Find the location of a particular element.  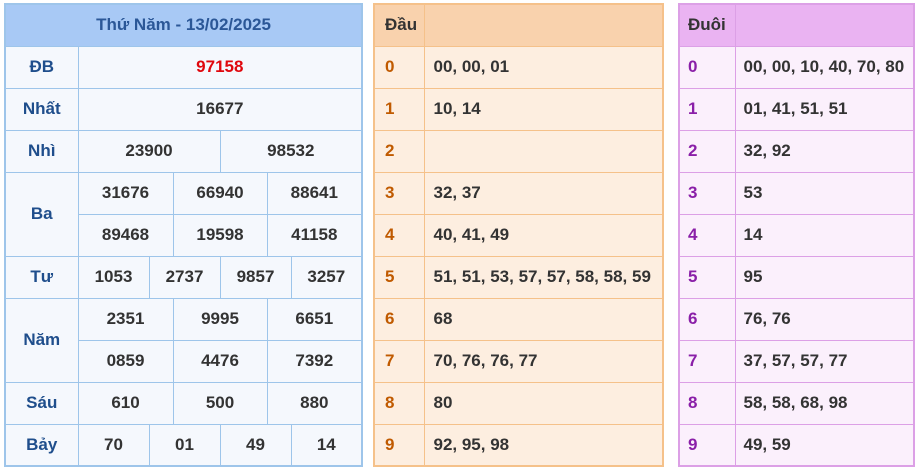

prize-number: 89468 is located at coordinates (125, 235).